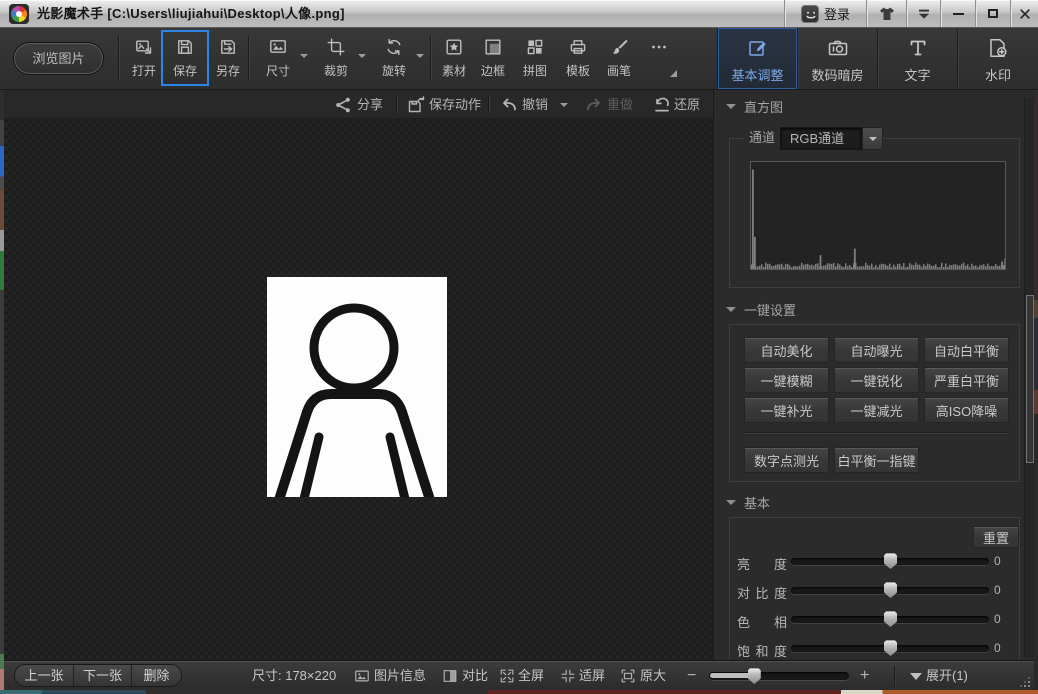 The width and height of the screenshot is (1038, 694). I want to click on original-size-button: 原大, so click(653, 676).